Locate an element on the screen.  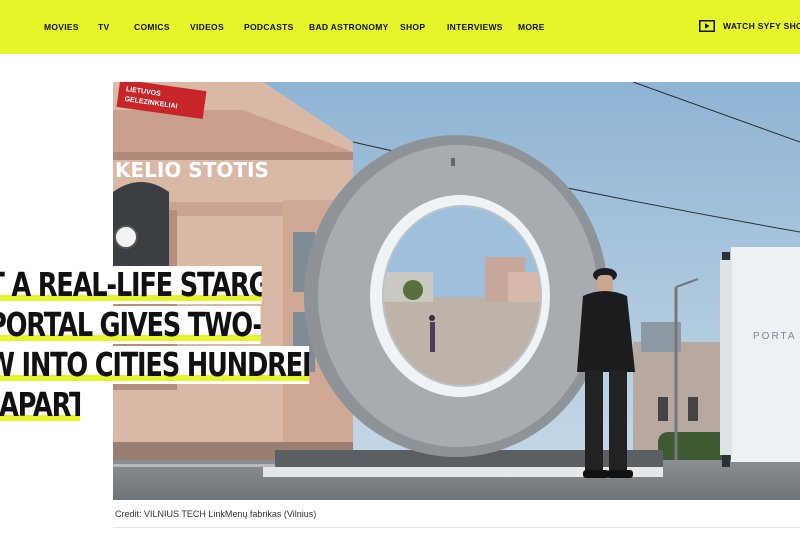
nav-item-more: MORE is located at coordinates (531, 27).